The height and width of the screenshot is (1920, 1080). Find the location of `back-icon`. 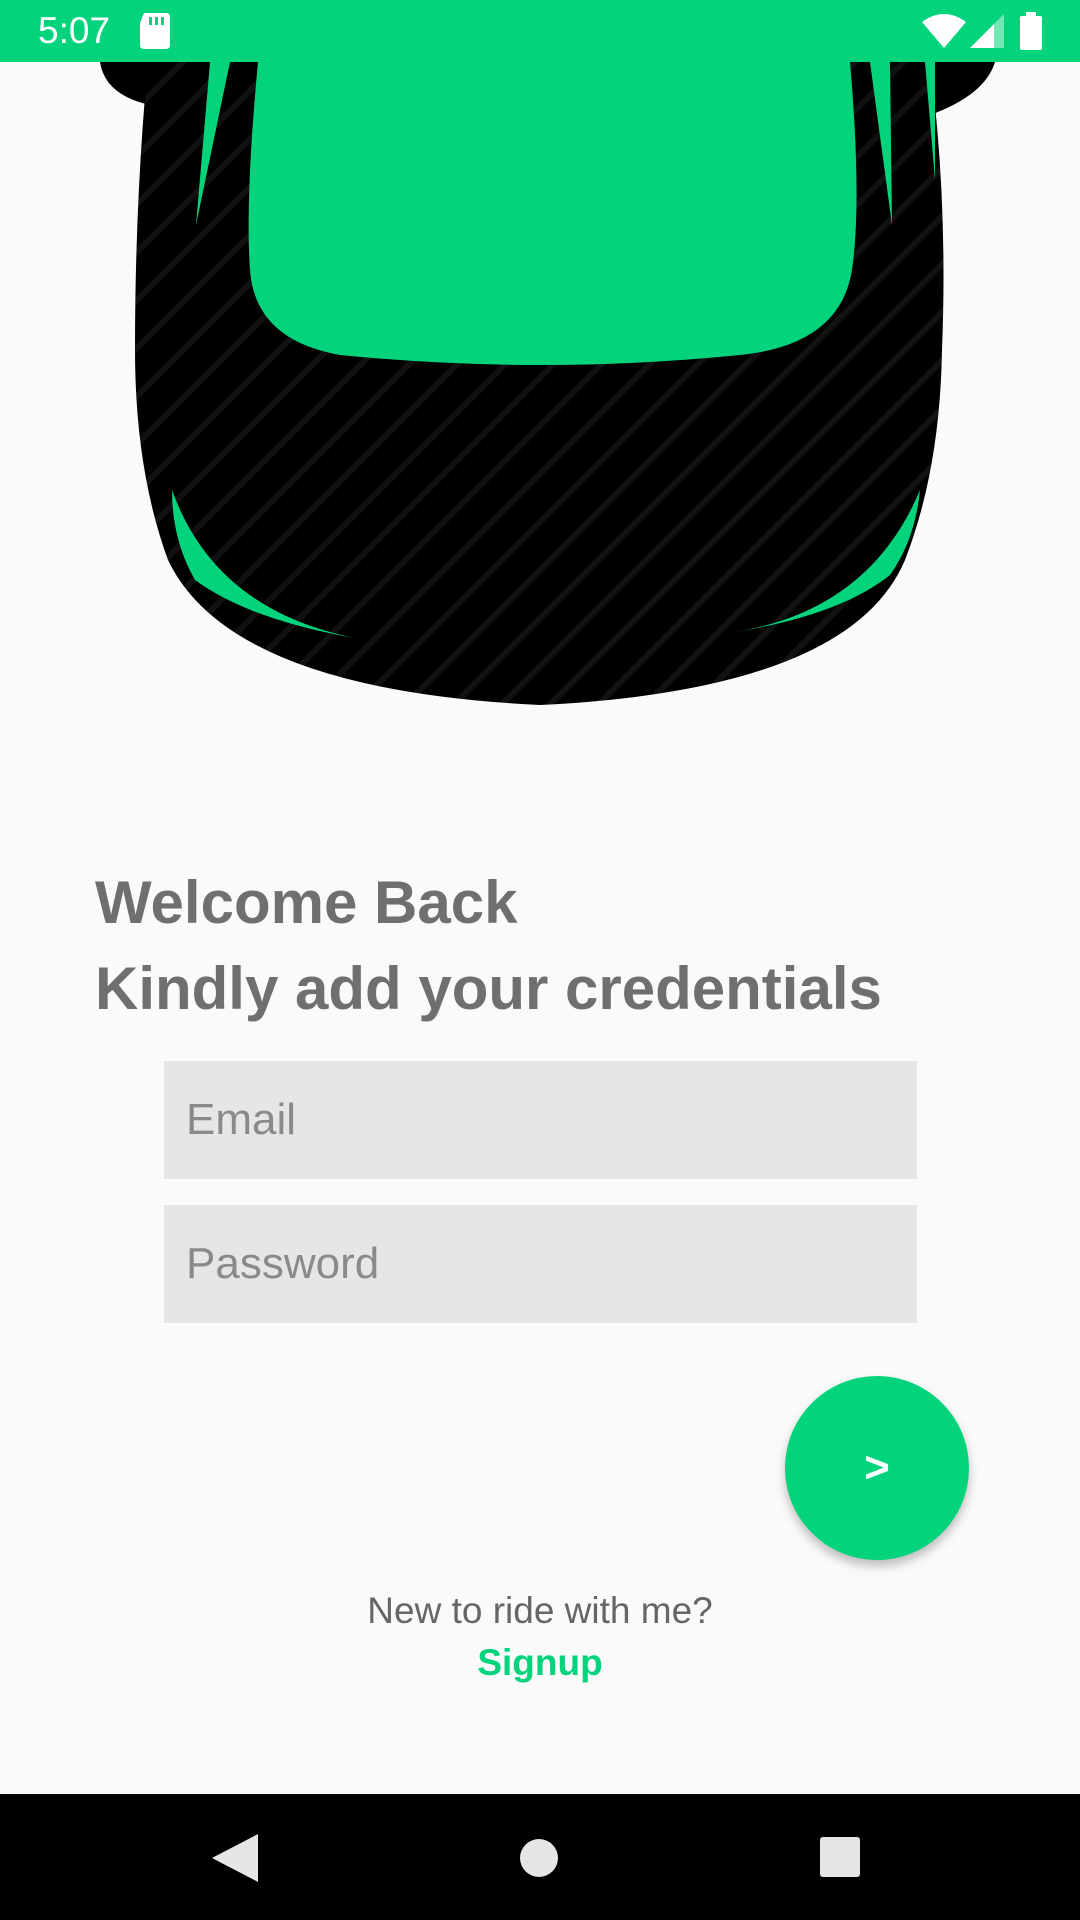

back-icon is located at coordinates (235, 1858).